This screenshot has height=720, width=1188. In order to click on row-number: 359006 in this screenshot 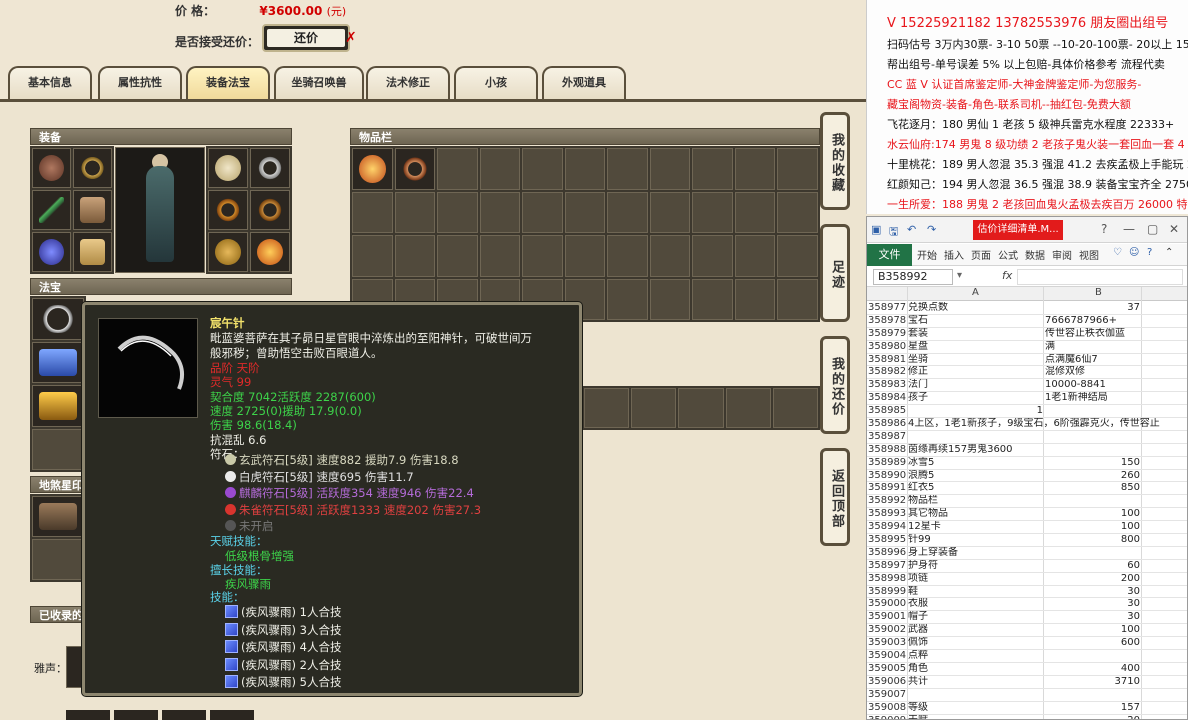, I will do `click(887, 682)`.